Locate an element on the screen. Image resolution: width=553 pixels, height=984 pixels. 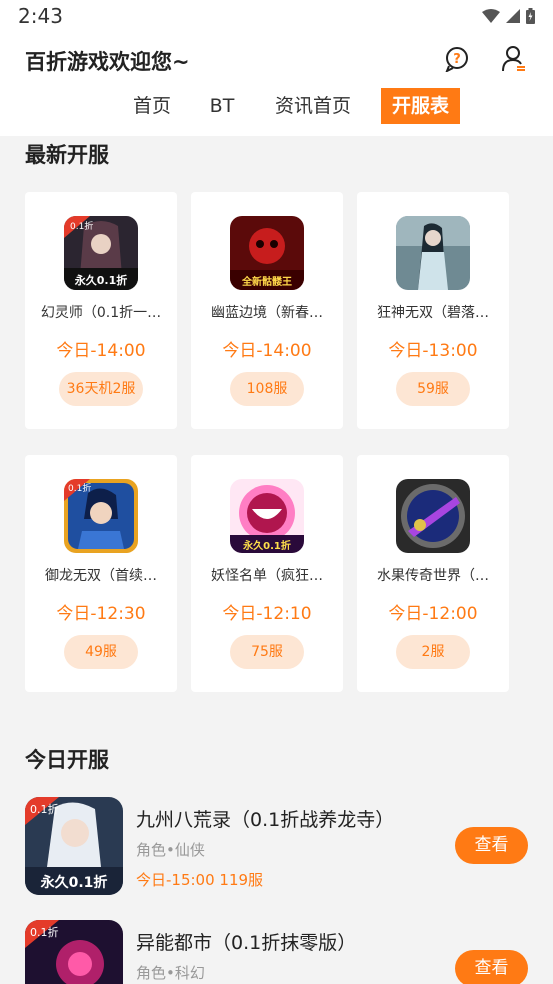
top-tabs: 首页 BT 资讯首页 开服表 is located at coordinates (276, 106).